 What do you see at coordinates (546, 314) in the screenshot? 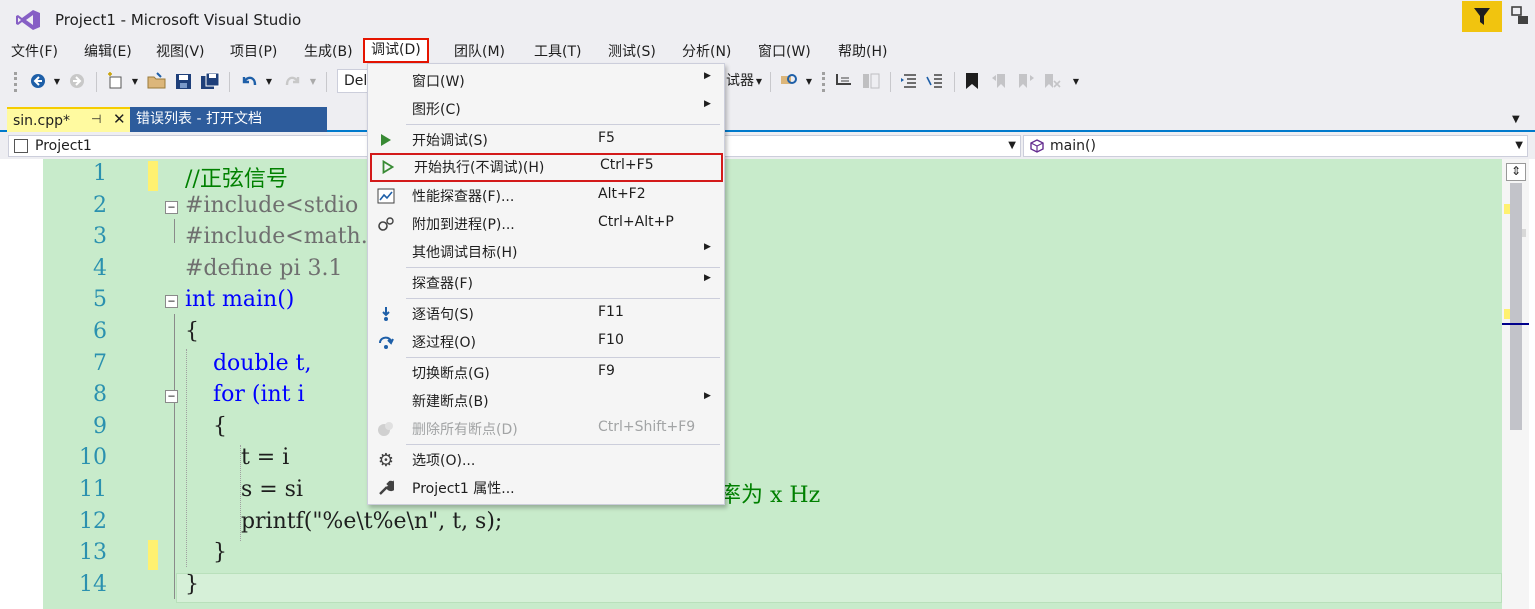
I see `menu-item-step-into: 逐语句(S) F11` at bounding box center [546, 314].